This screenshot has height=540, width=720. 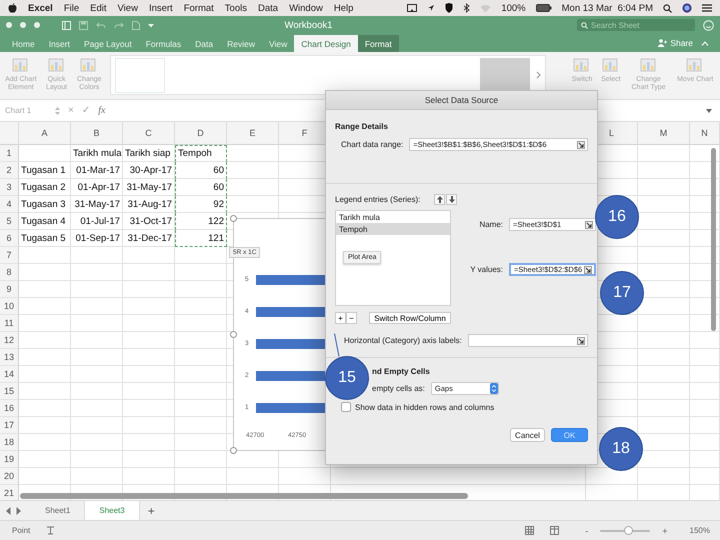 I want to click on bluetooth-icon, so click(x=466, y=8).